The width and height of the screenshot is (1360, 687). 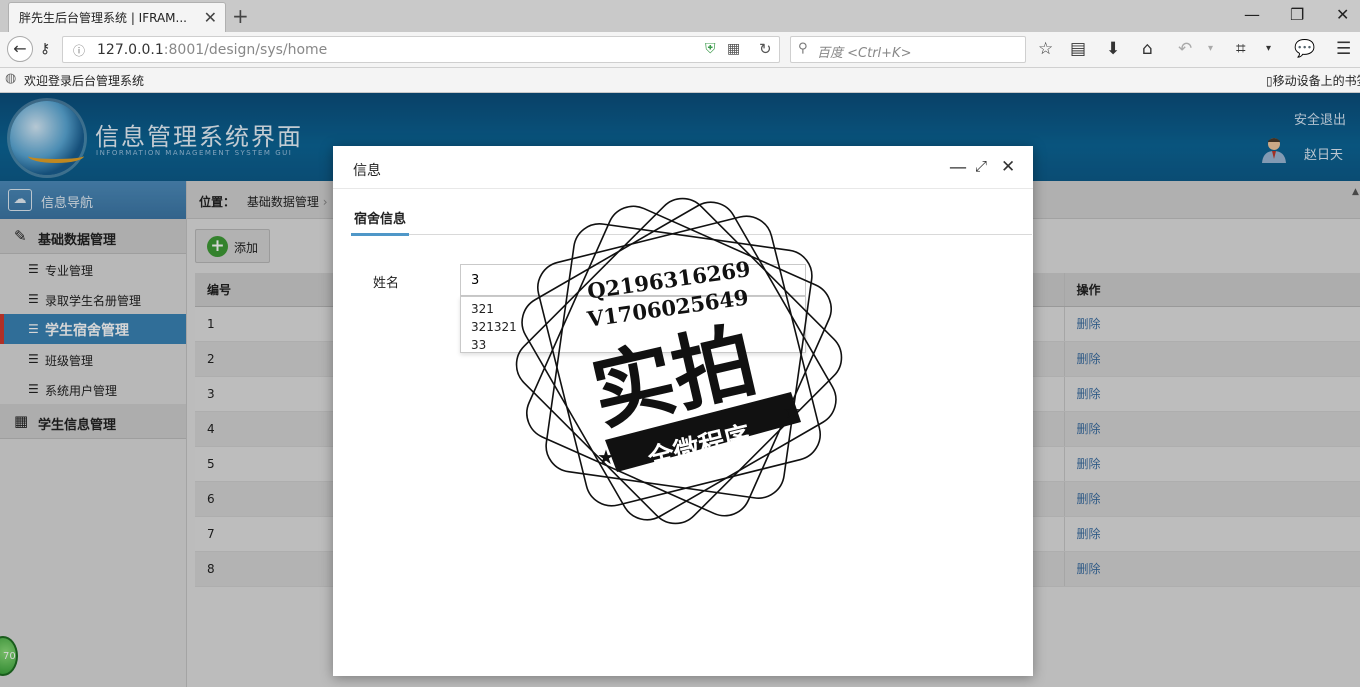 I want to click on maximize-icon: ⤢, so click(x=981, y=166).